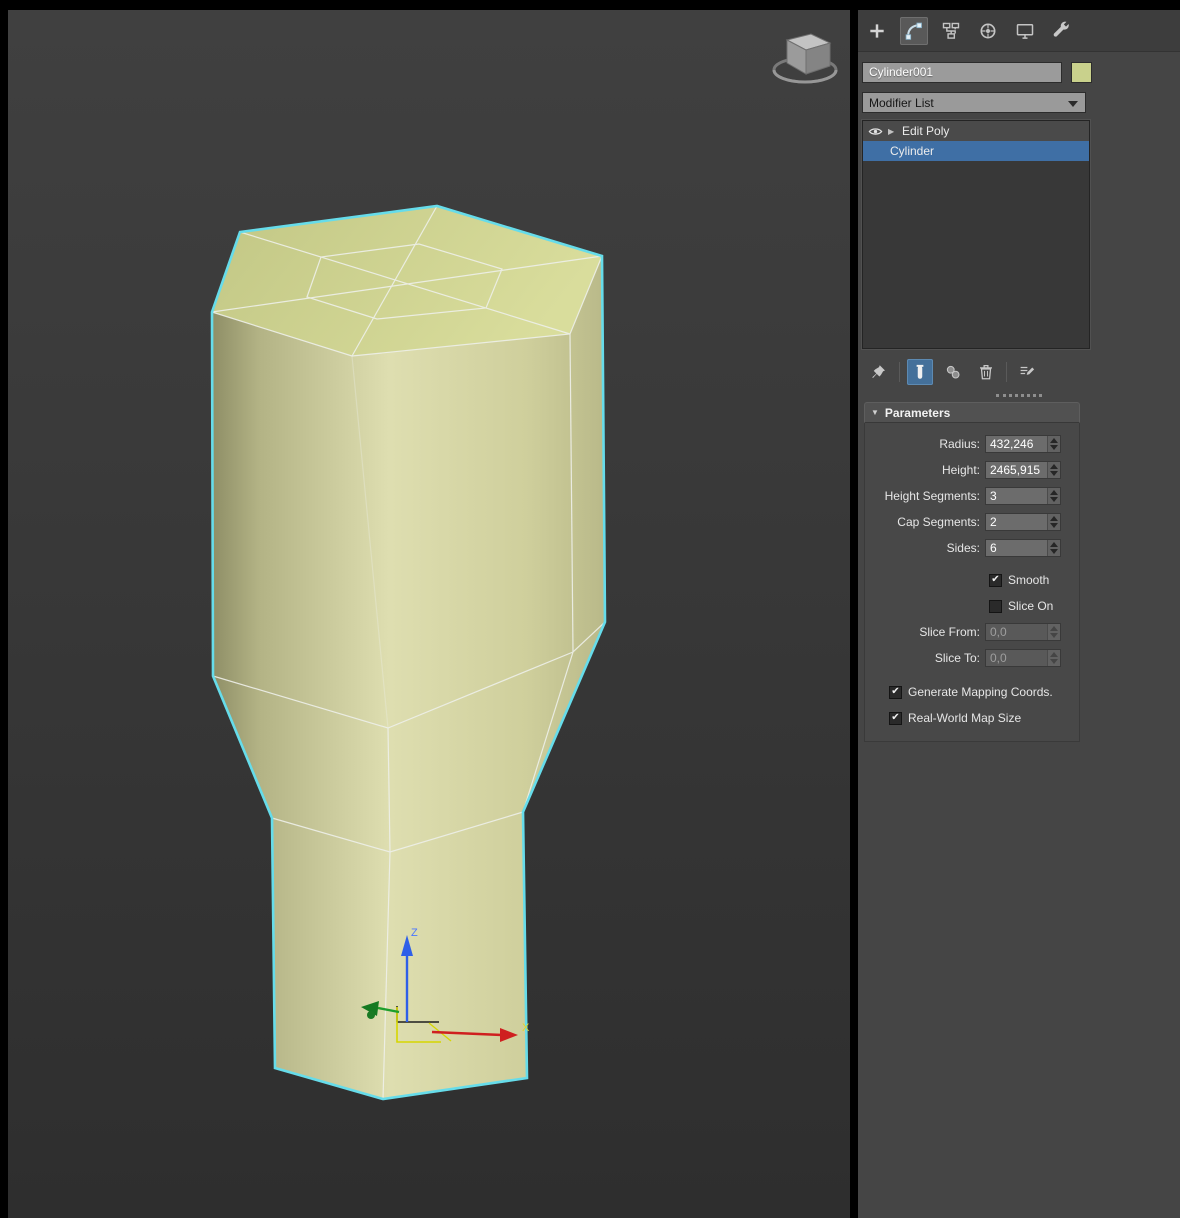 The height and width of the screenshot is (1218, 1180). Describe the element at coordinates (895, 718) in the screenshot. I see `real-world-map-checkbox: ✔` at that location.